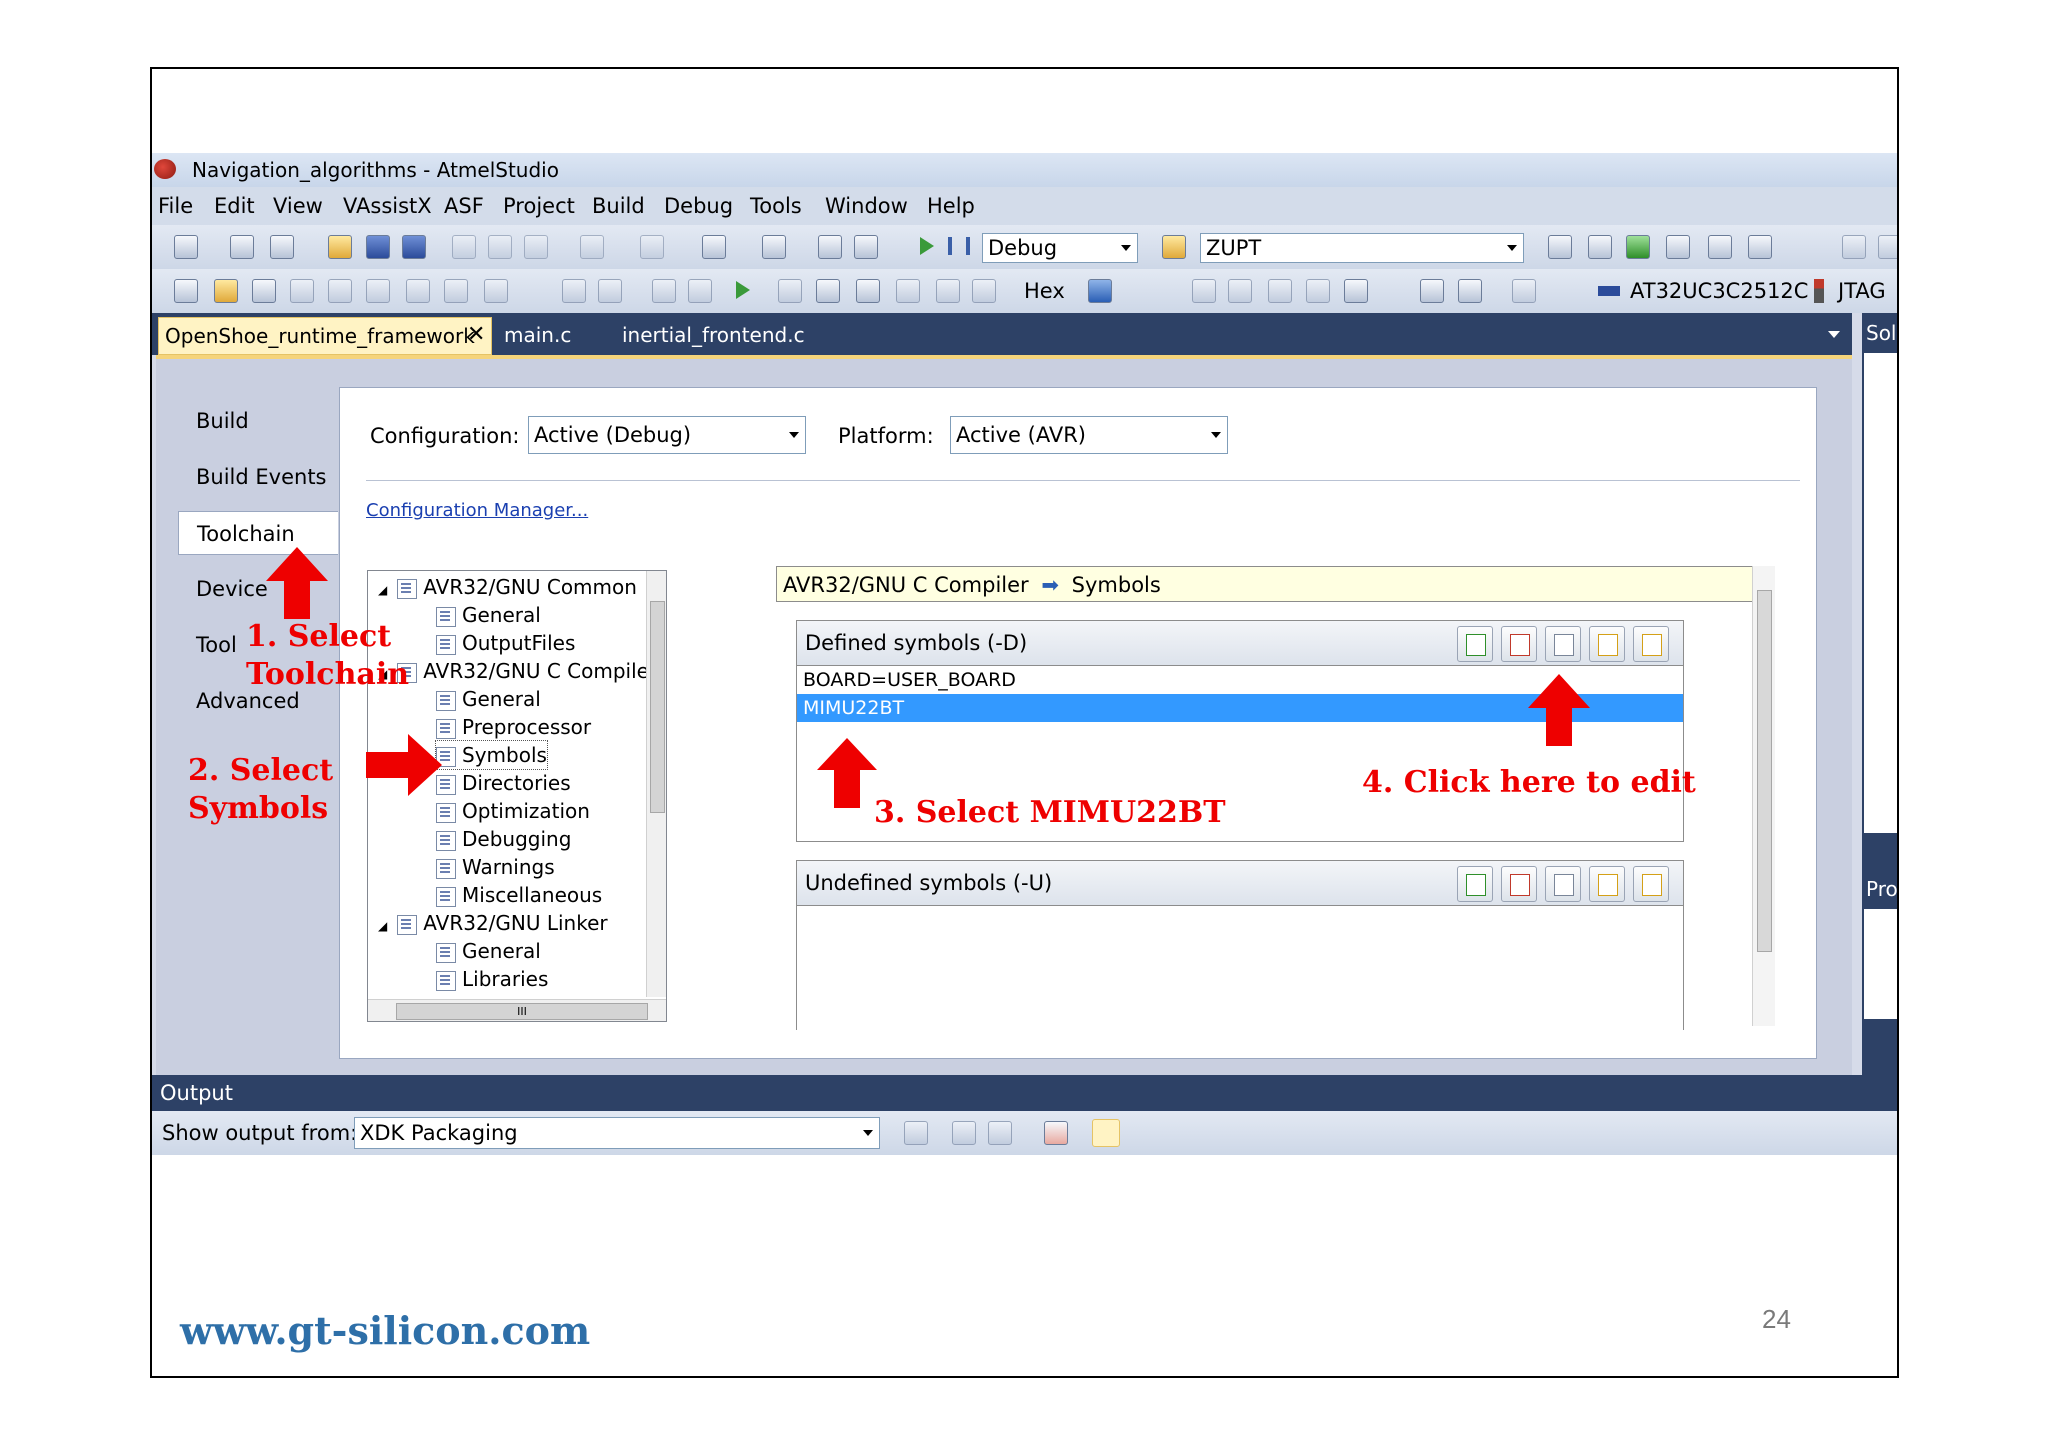  Describe the element at coordinates (507, 587) in the screenshot. I see `tree-node-avr32-gnu-common: ◢ AVR32/GNU Common` at that location.